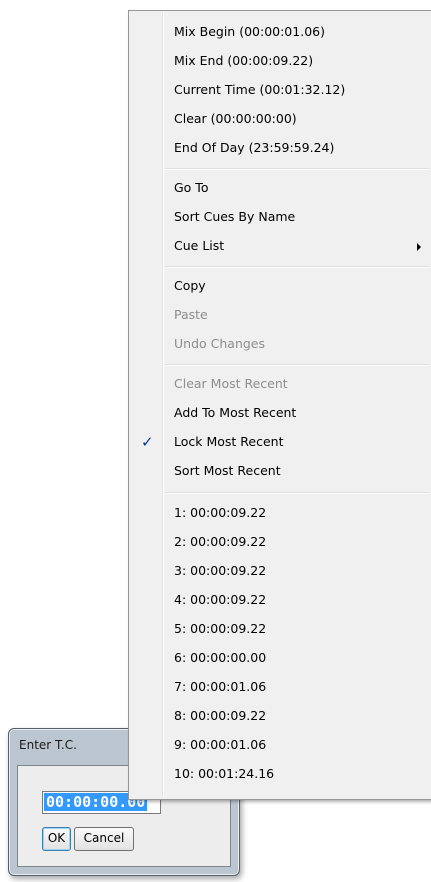 This screenshot has width=431, height=882. Describe the element at coordinates (235, 118) in the screenshot. I see `menu-item-label: Clear (00:00:00:00)` at that location.